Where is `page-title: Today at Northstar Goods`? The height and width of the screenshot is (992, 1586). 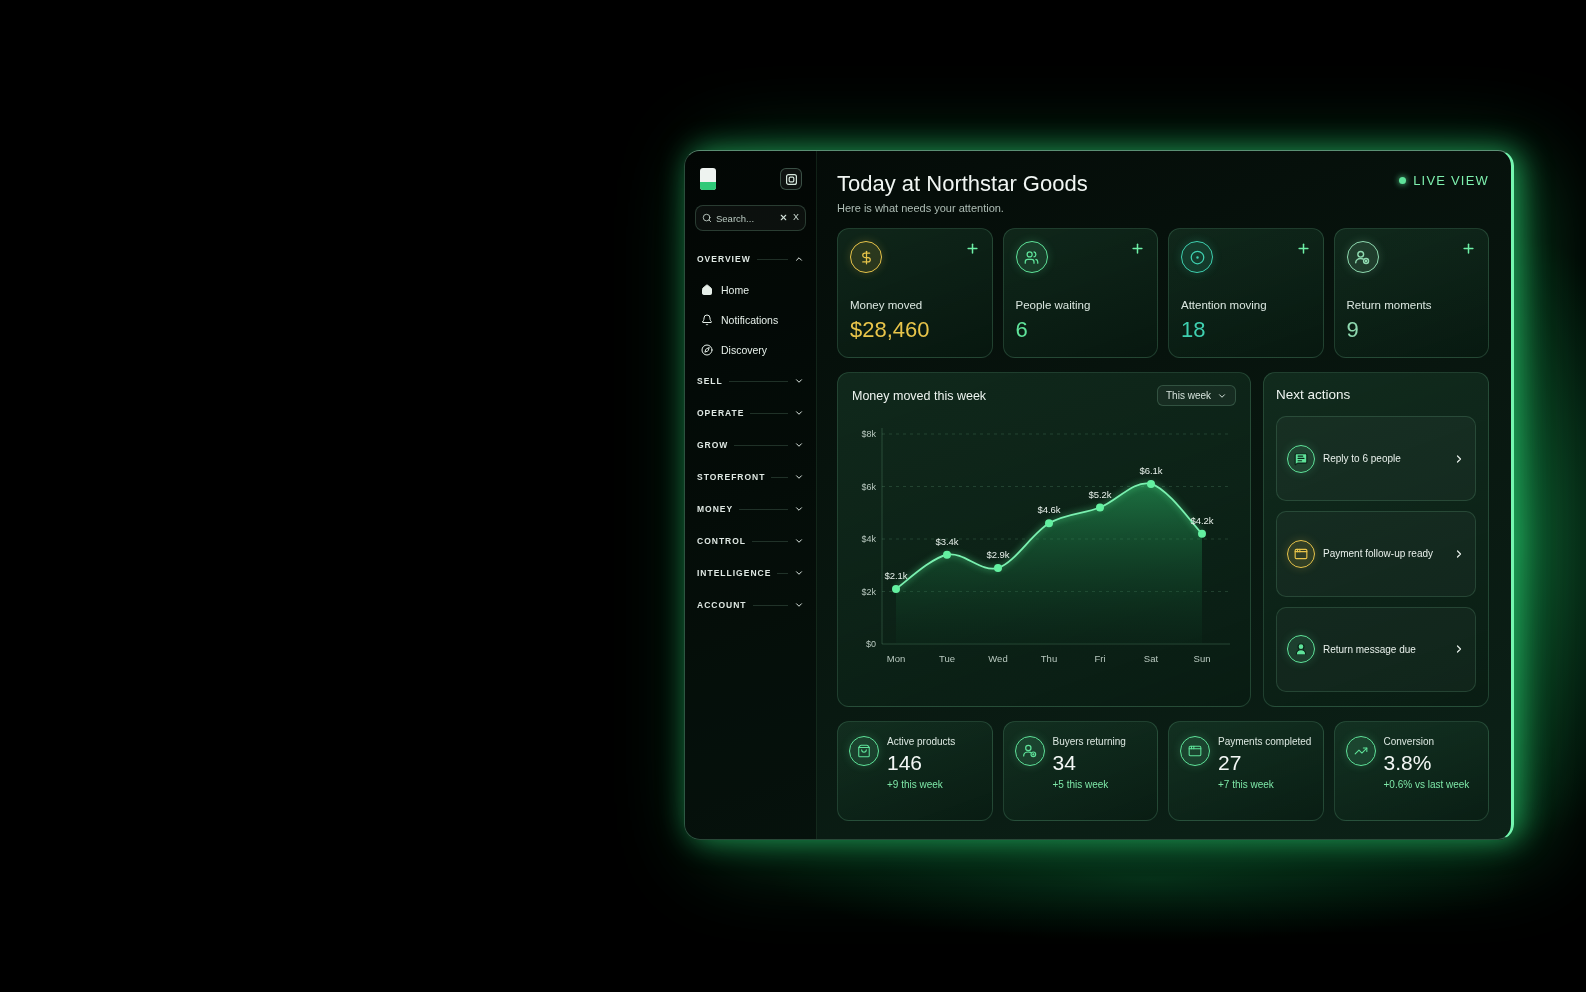 page-title: Today at Northstar Goods is located at coordinates (962, 184).